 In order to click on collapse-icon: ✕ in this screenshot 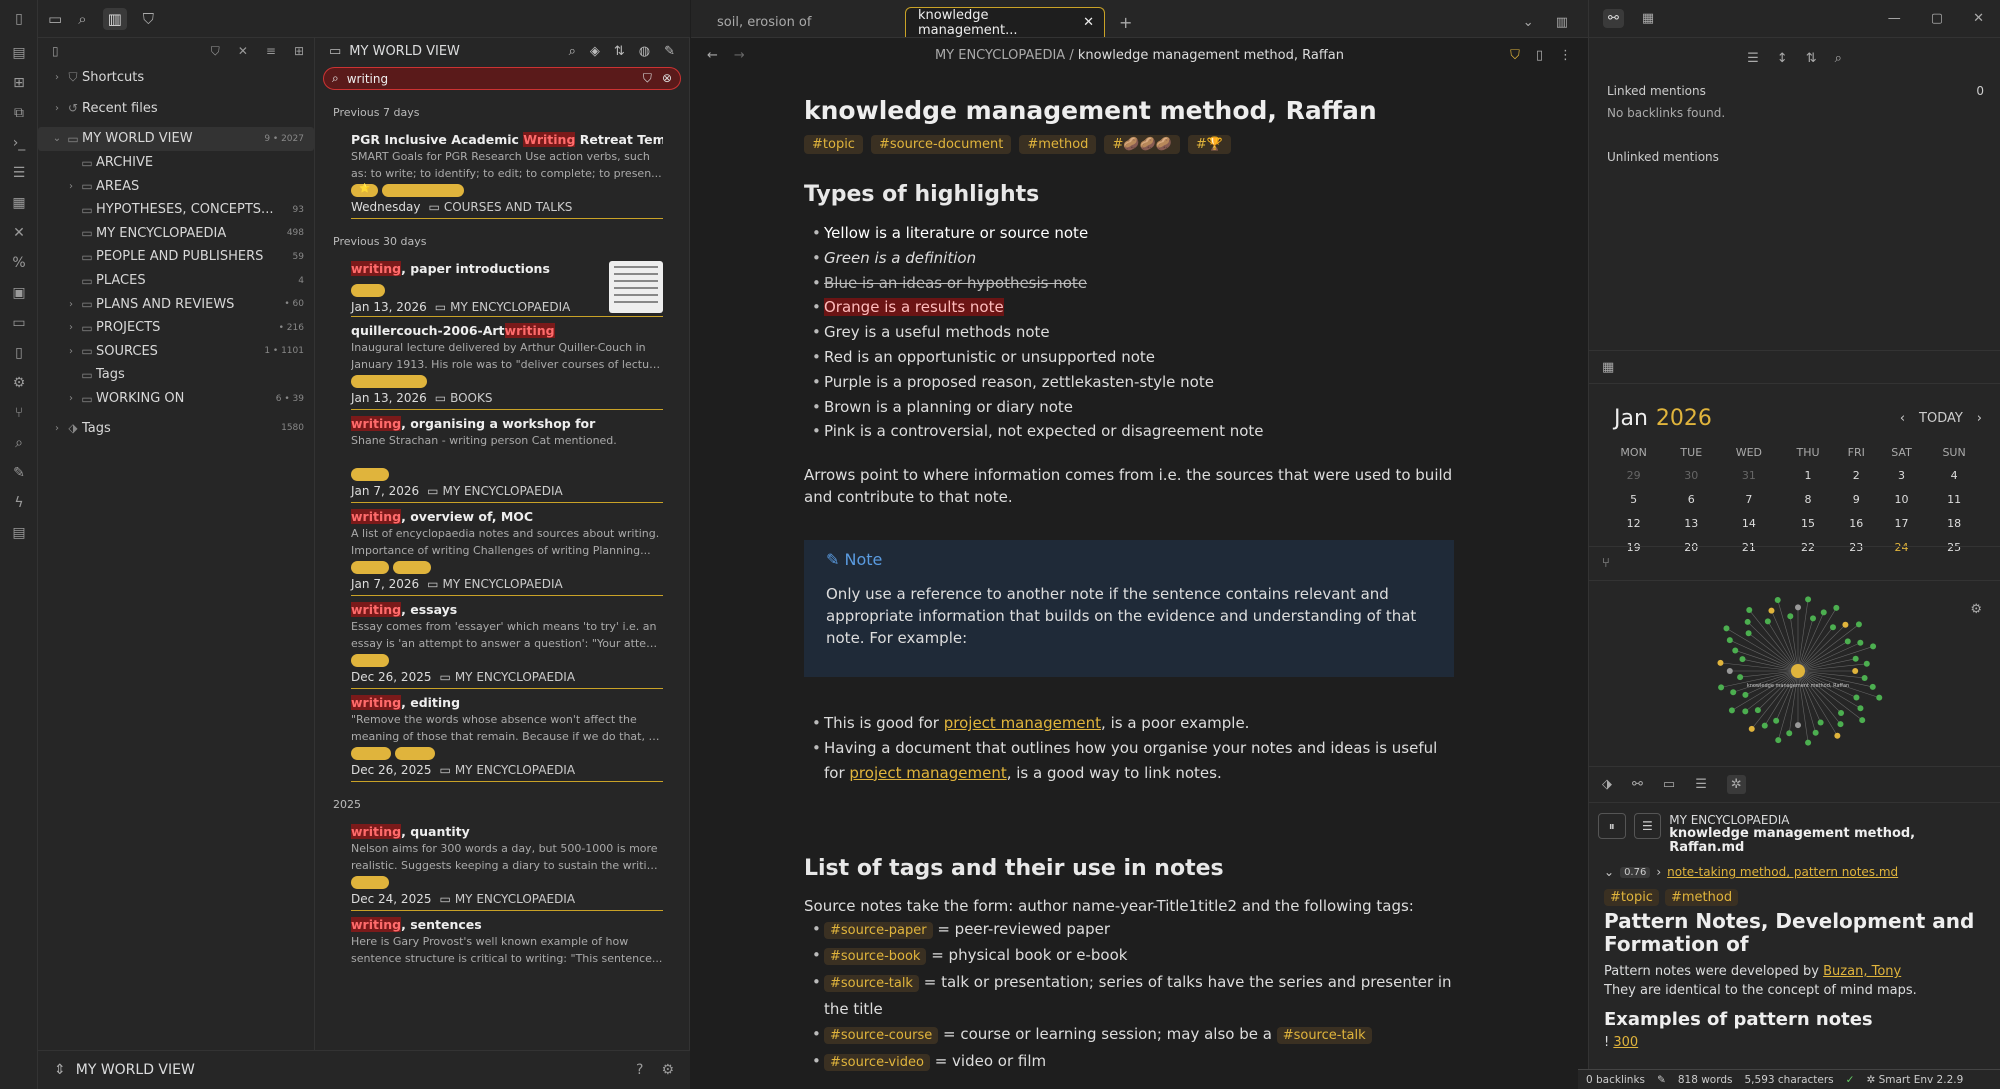, I will do `click(243, 51)`.